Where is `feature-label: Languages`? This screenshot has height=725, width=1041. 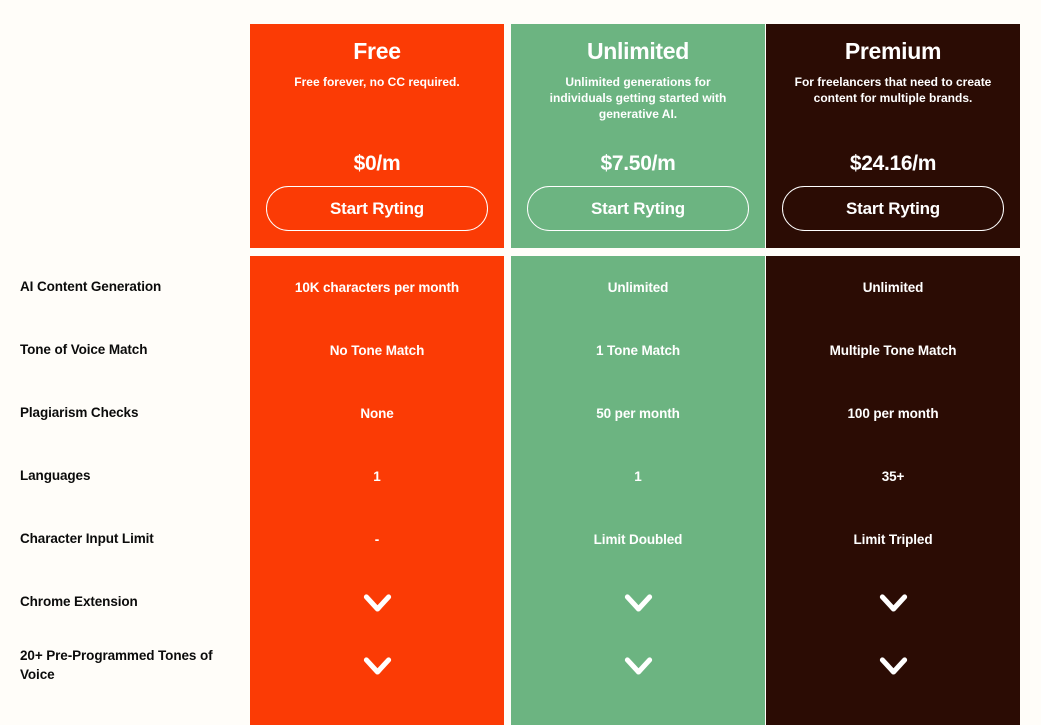 feature-label: Languages is located at coordinates (55, 476).